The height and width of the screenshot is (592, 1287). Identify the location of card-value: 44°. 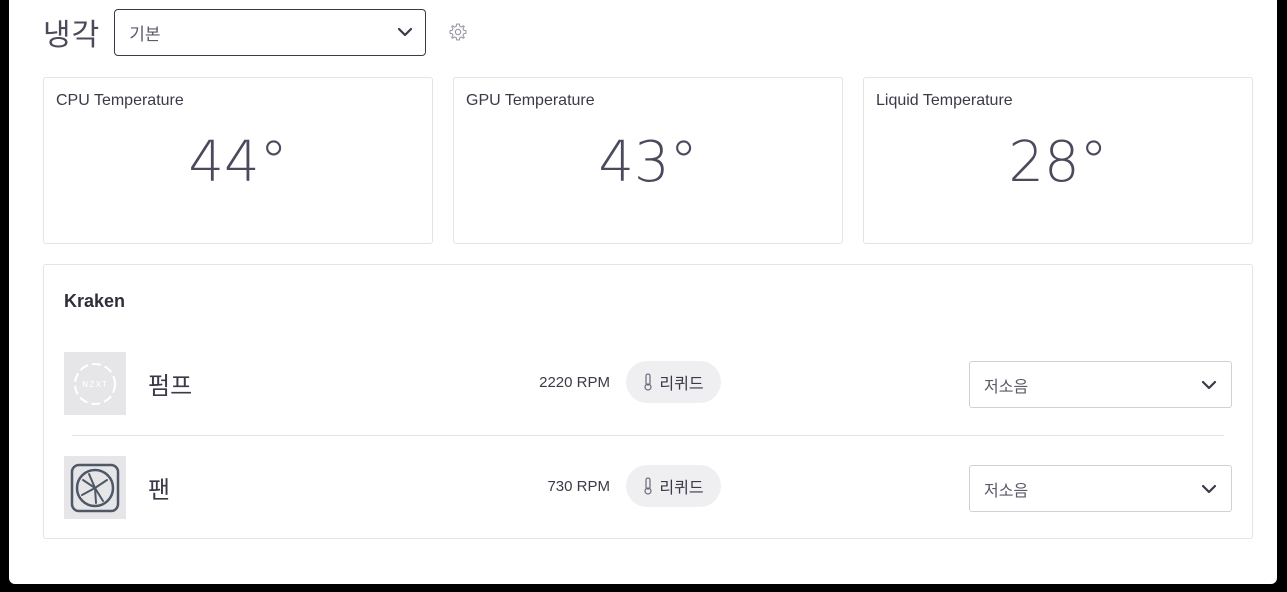
(238, 162).